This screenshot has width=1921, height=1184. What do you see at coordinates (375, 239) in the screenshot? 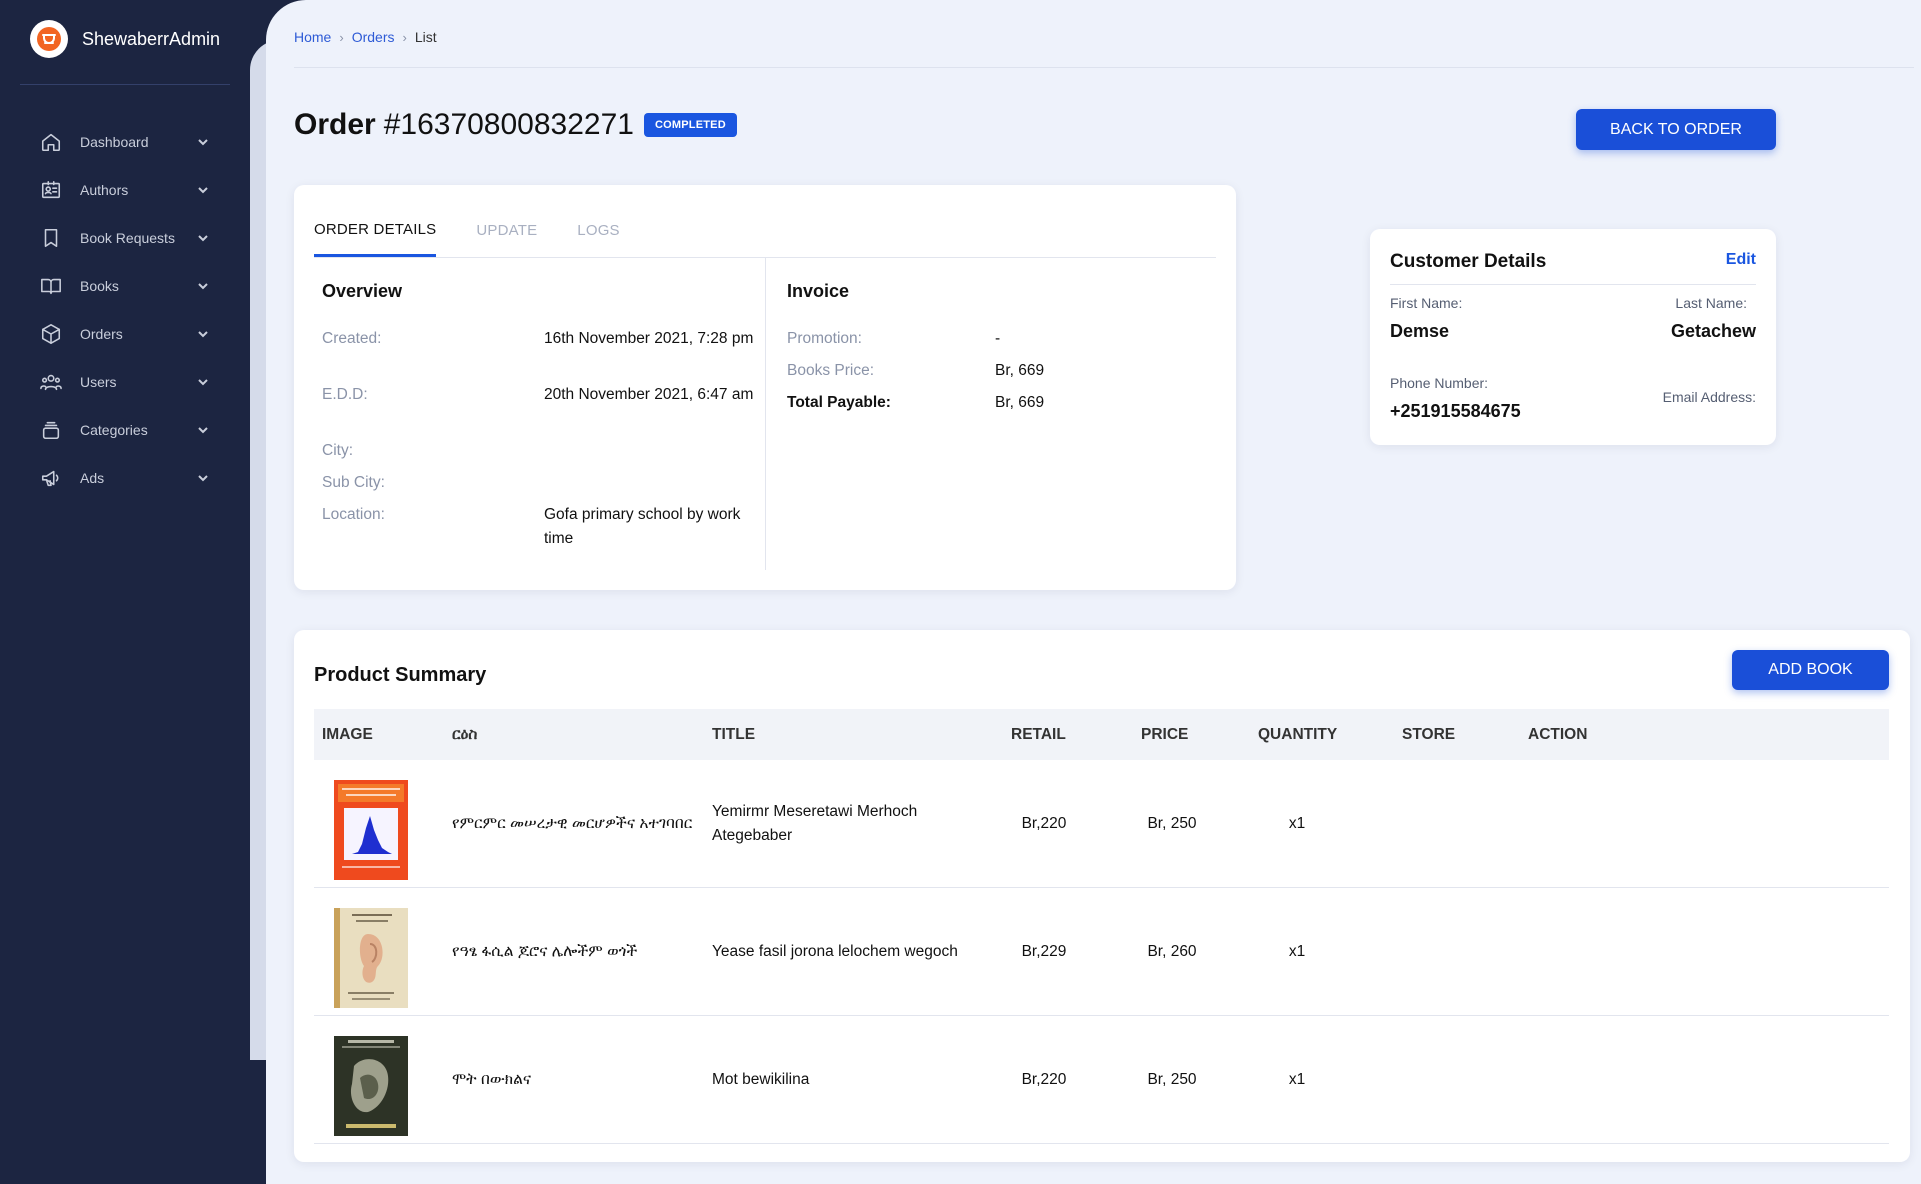
I see `tab-order-details: ORDER DETAILS` at bounding box center [375, 239].